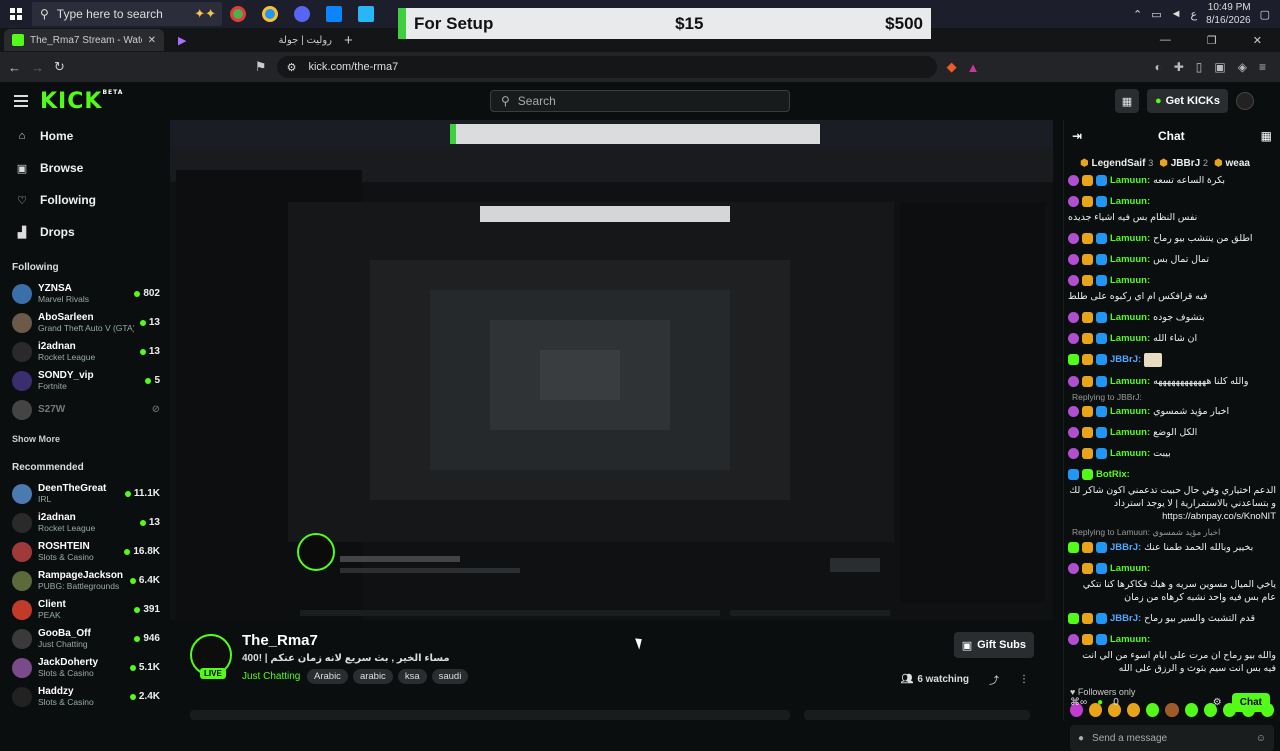 This screenshot has height=751, width=1280. I want to click on nav-item-following: ♡ Following, so click(85, 200).